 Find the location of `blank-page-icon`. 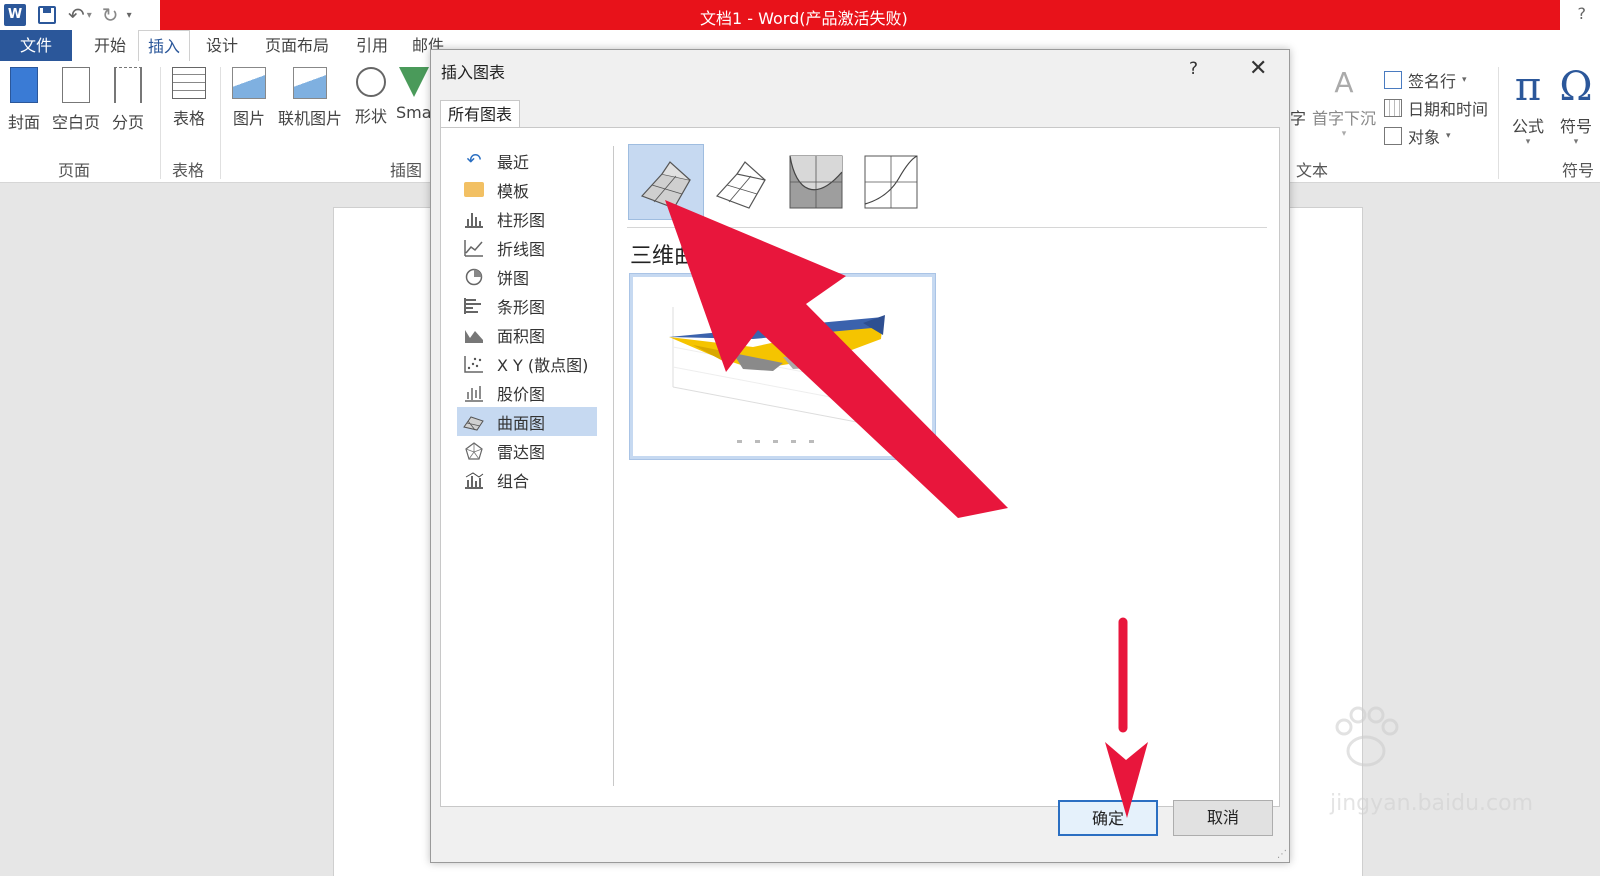

blank-page-icon is located at coordinates (76, 85).